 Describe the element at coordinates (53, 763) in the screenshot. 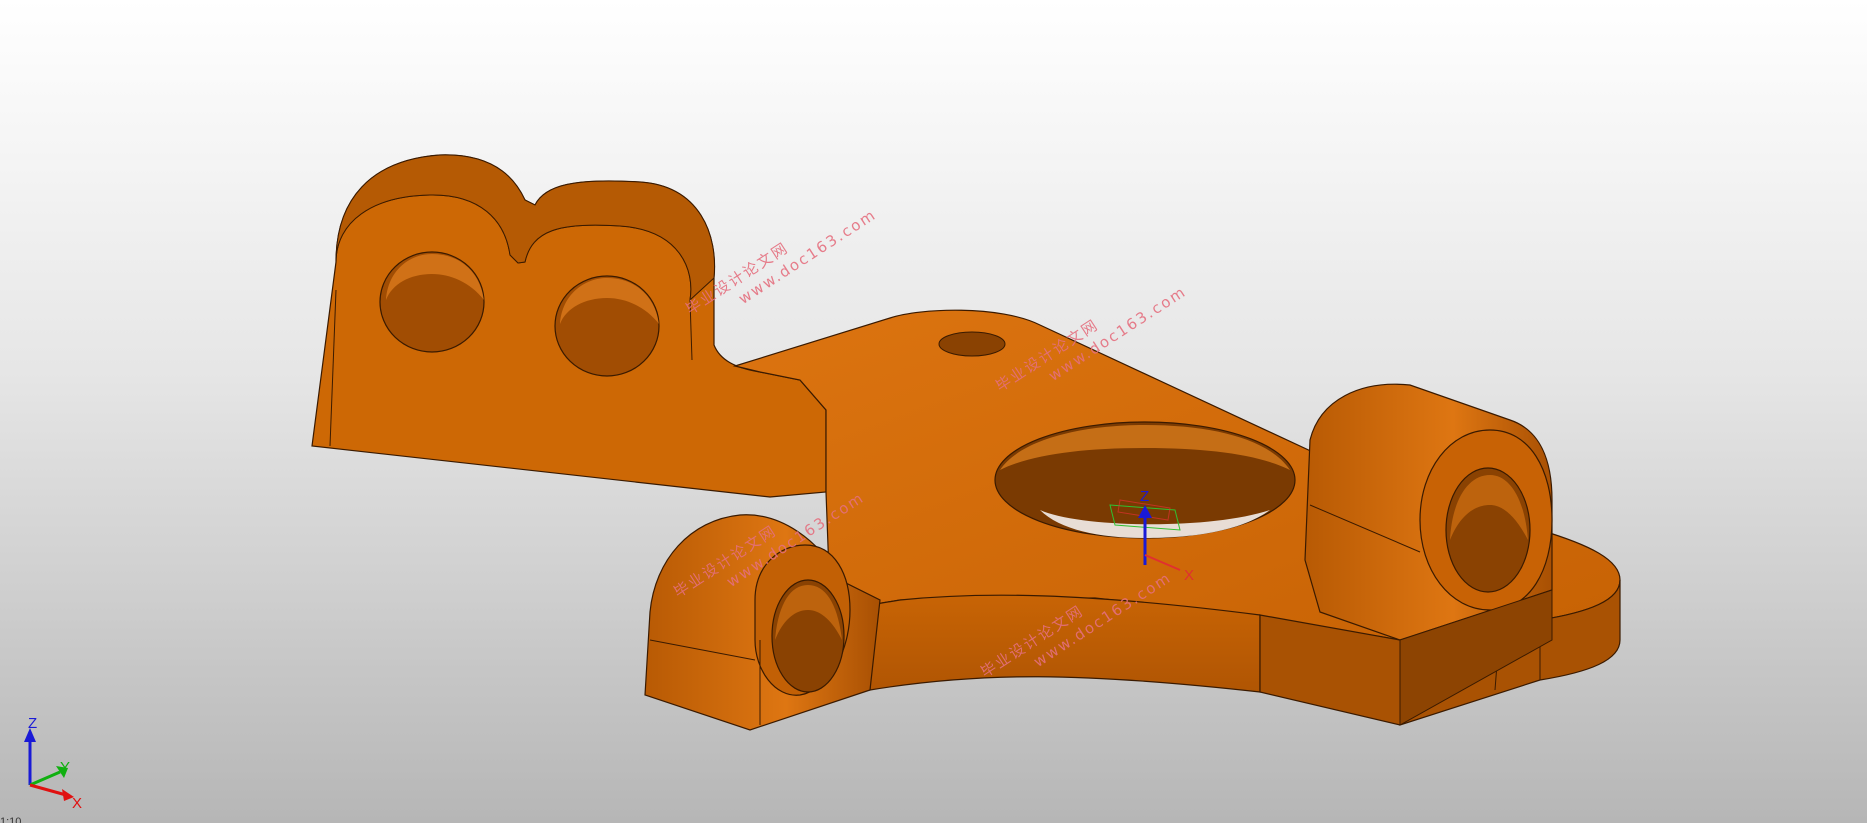

I see `view-triad: Z Y X` at that location.